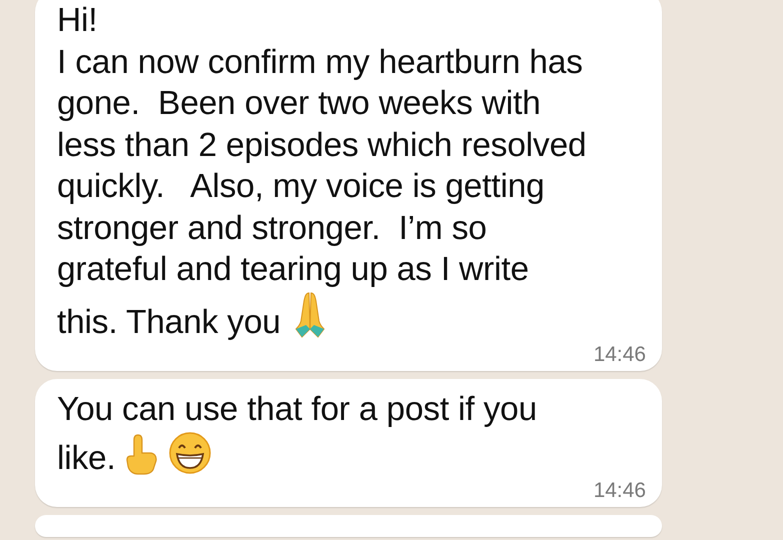 Image resolution: width=783 pixels, height=540 pixels. I want to click on grinning-face-icon, so click(190, 452).